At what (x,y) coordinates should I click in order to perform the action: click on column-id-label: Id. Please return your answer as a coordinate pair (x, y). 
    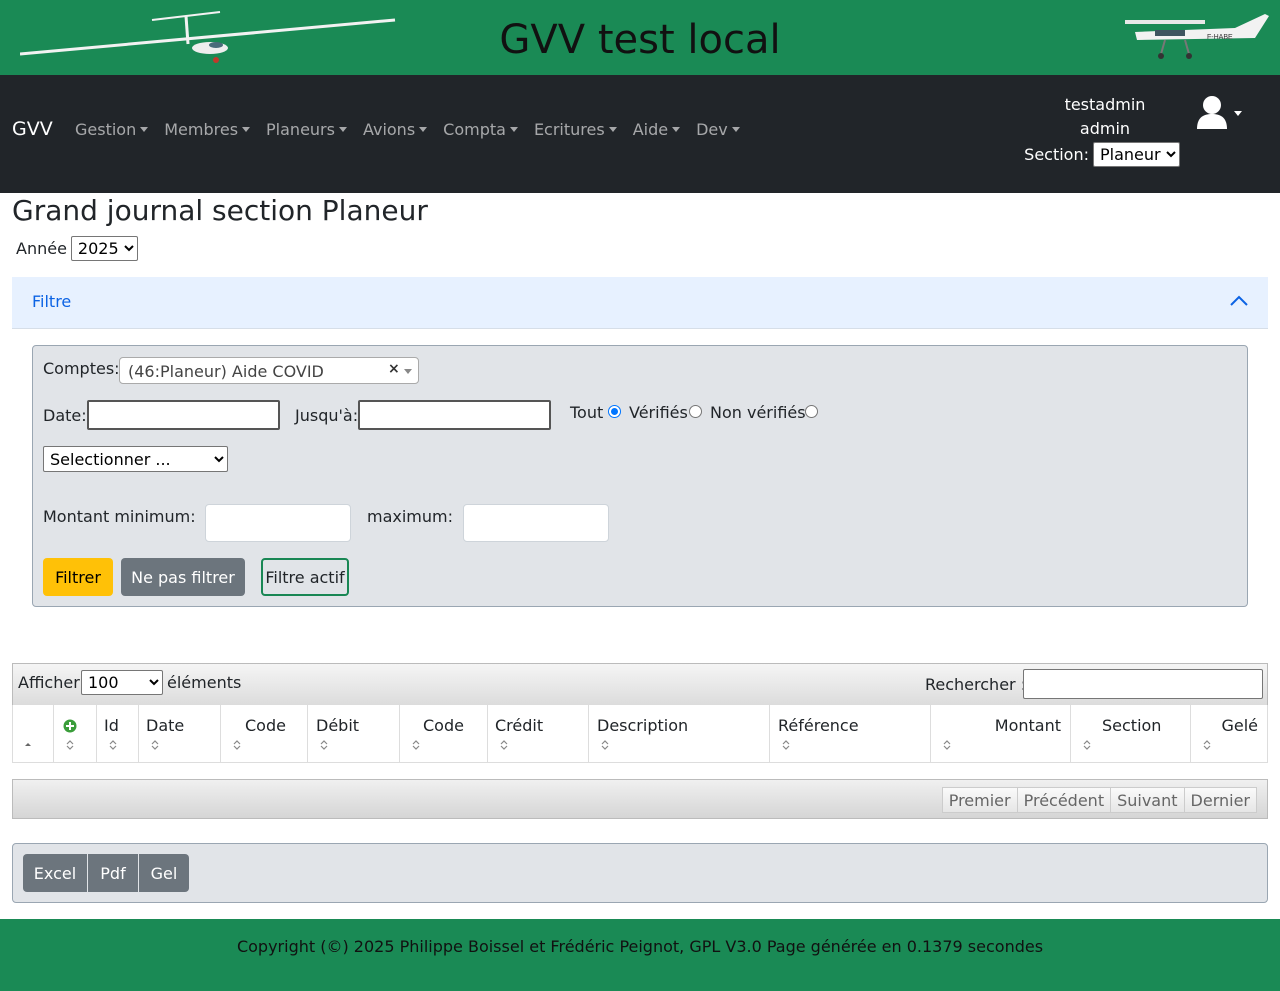
    Looking at the image, I should click on (111, 725).